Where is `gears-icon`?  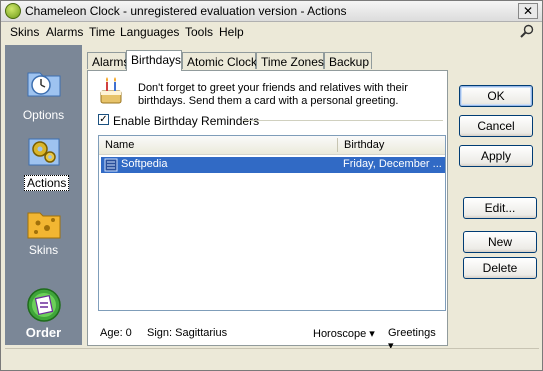
gears-icon is located at coordinates (44, 152).